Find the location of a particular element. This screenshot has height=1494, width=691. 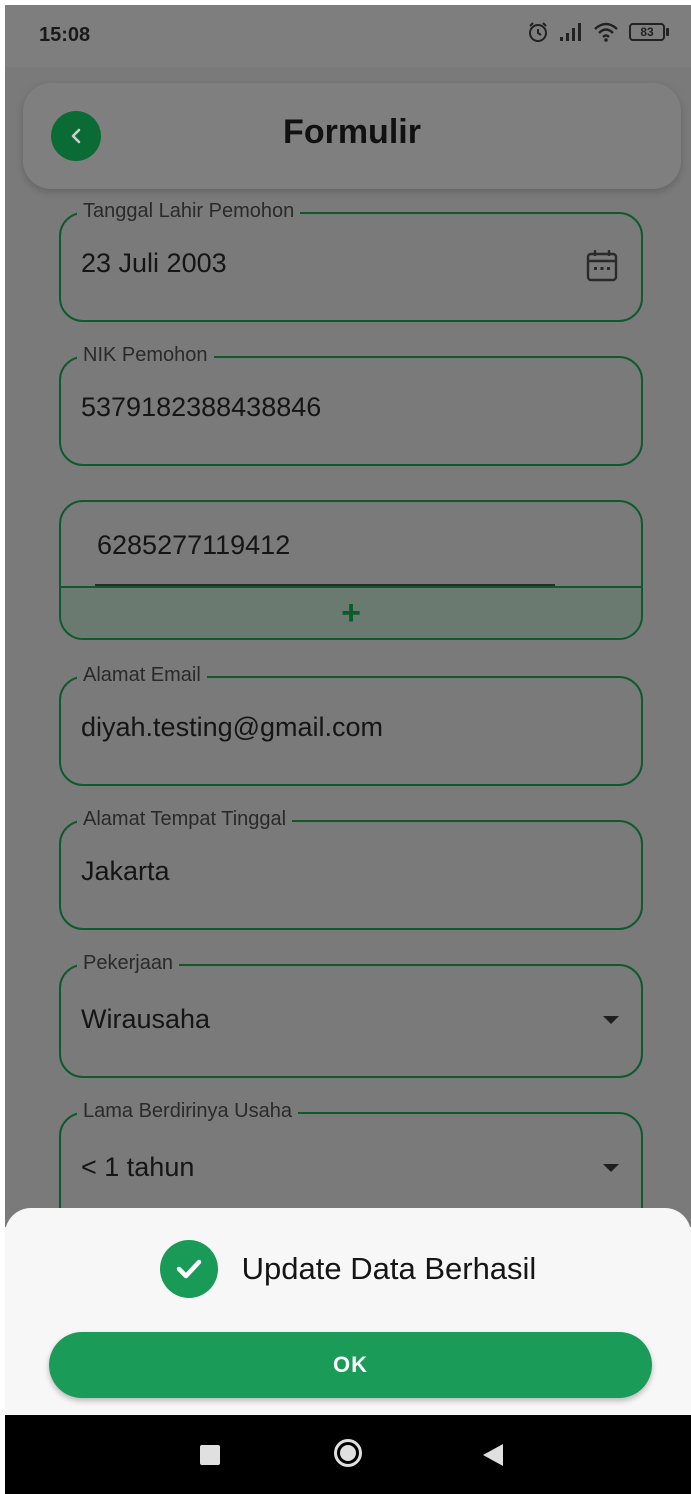

success-message: Update Data Berhasil is located at coordinates (389, 1268).